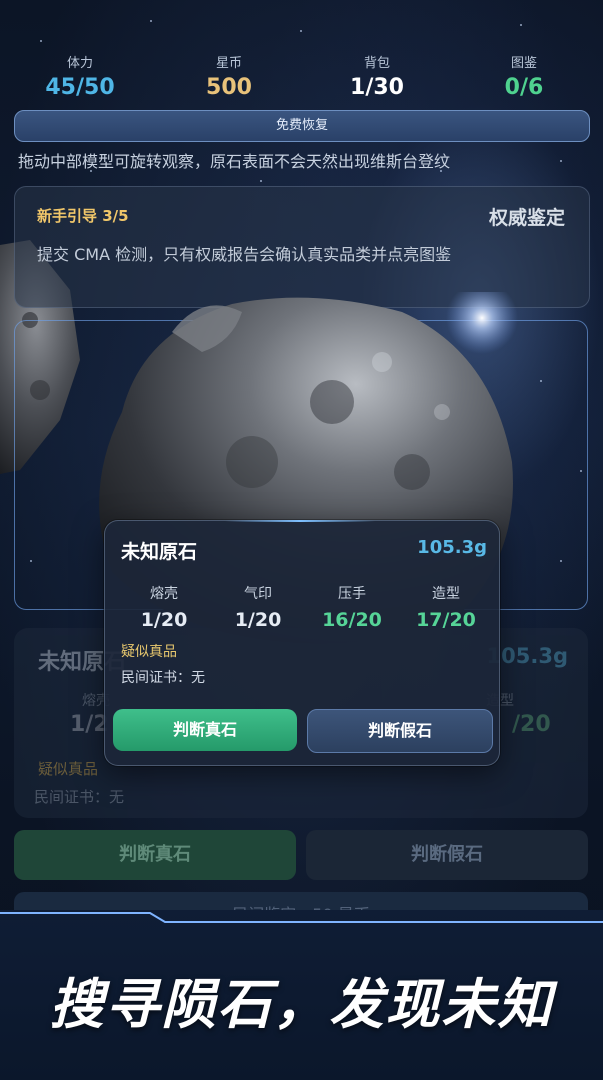 The image size is (603, 1080). What do you see at coordinates (524, 87) in the screenshot?
I see `stat-value: 0/6` at bounding box center [524, 87].